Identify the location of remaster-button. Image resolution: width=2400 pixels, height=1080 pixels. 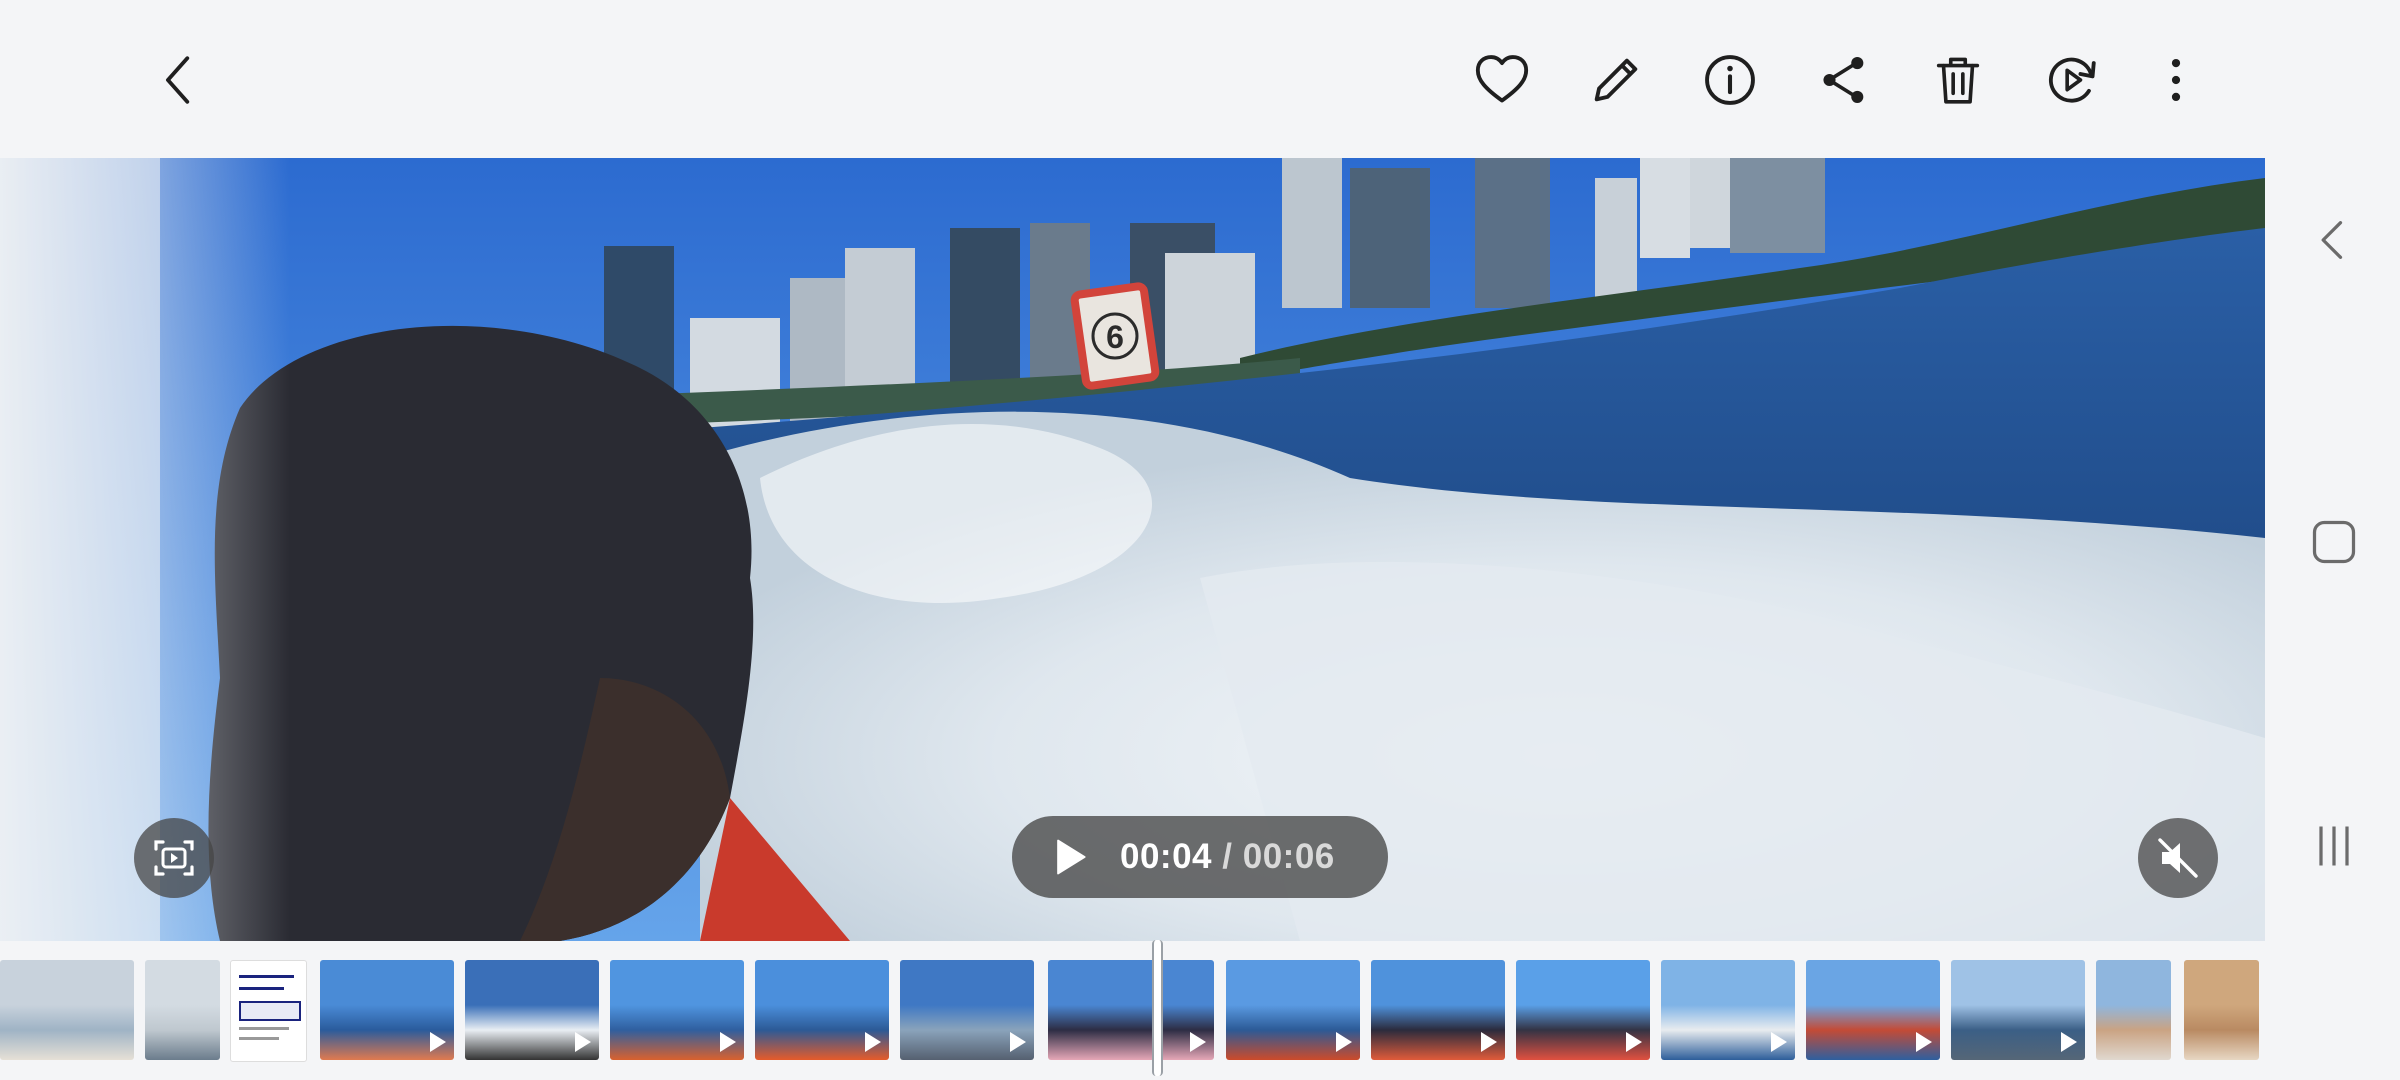
(2072, 80).